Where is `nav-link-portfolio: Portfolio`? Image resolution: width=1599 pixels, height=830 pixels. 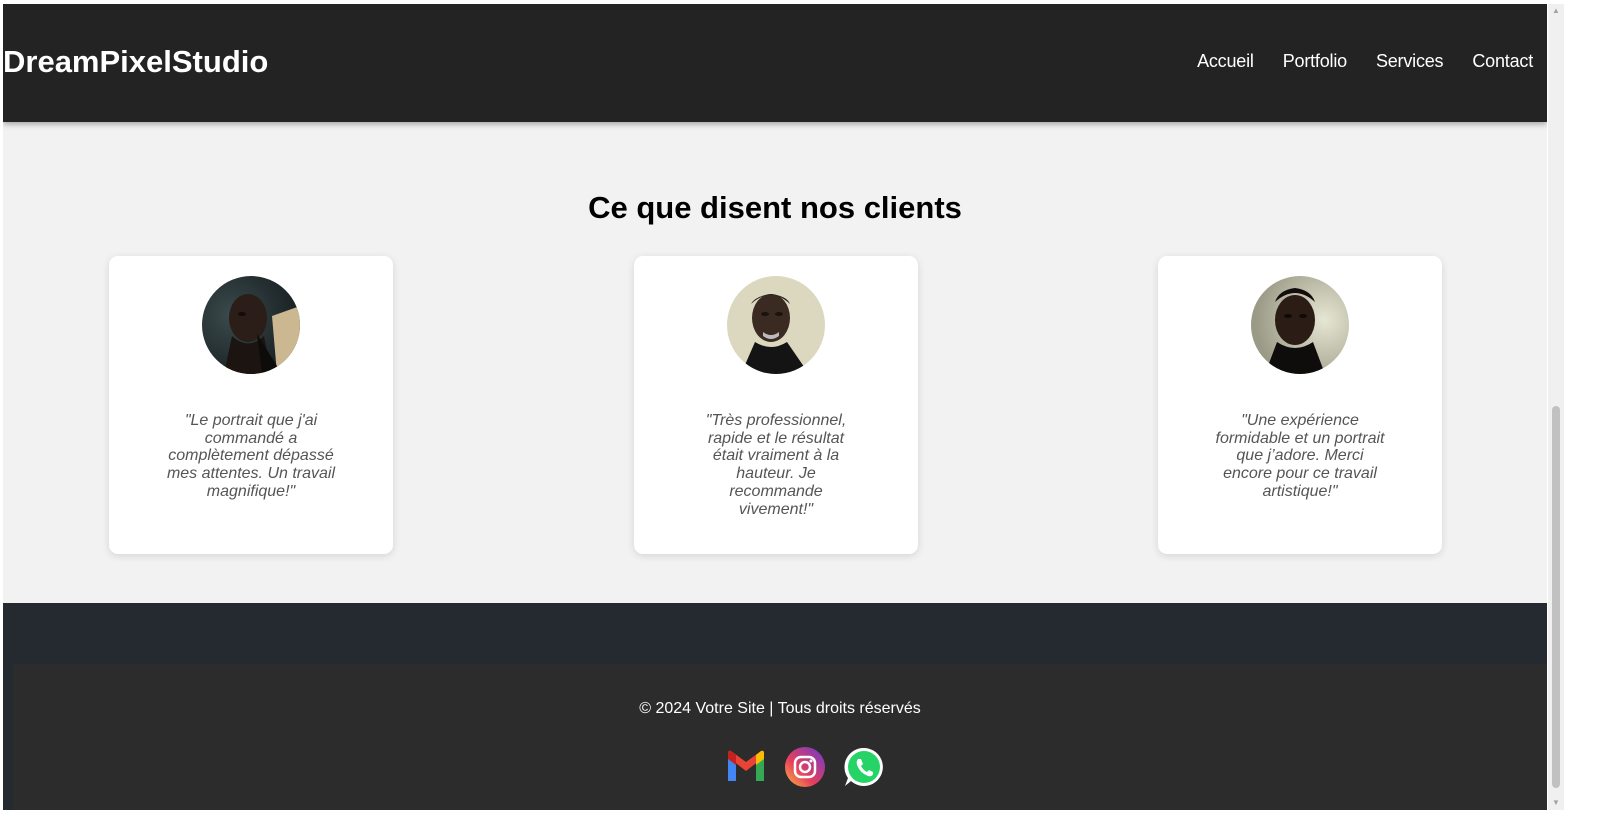
nav-link-portfolio: Portfolio is located at coordinates (1315, 61).